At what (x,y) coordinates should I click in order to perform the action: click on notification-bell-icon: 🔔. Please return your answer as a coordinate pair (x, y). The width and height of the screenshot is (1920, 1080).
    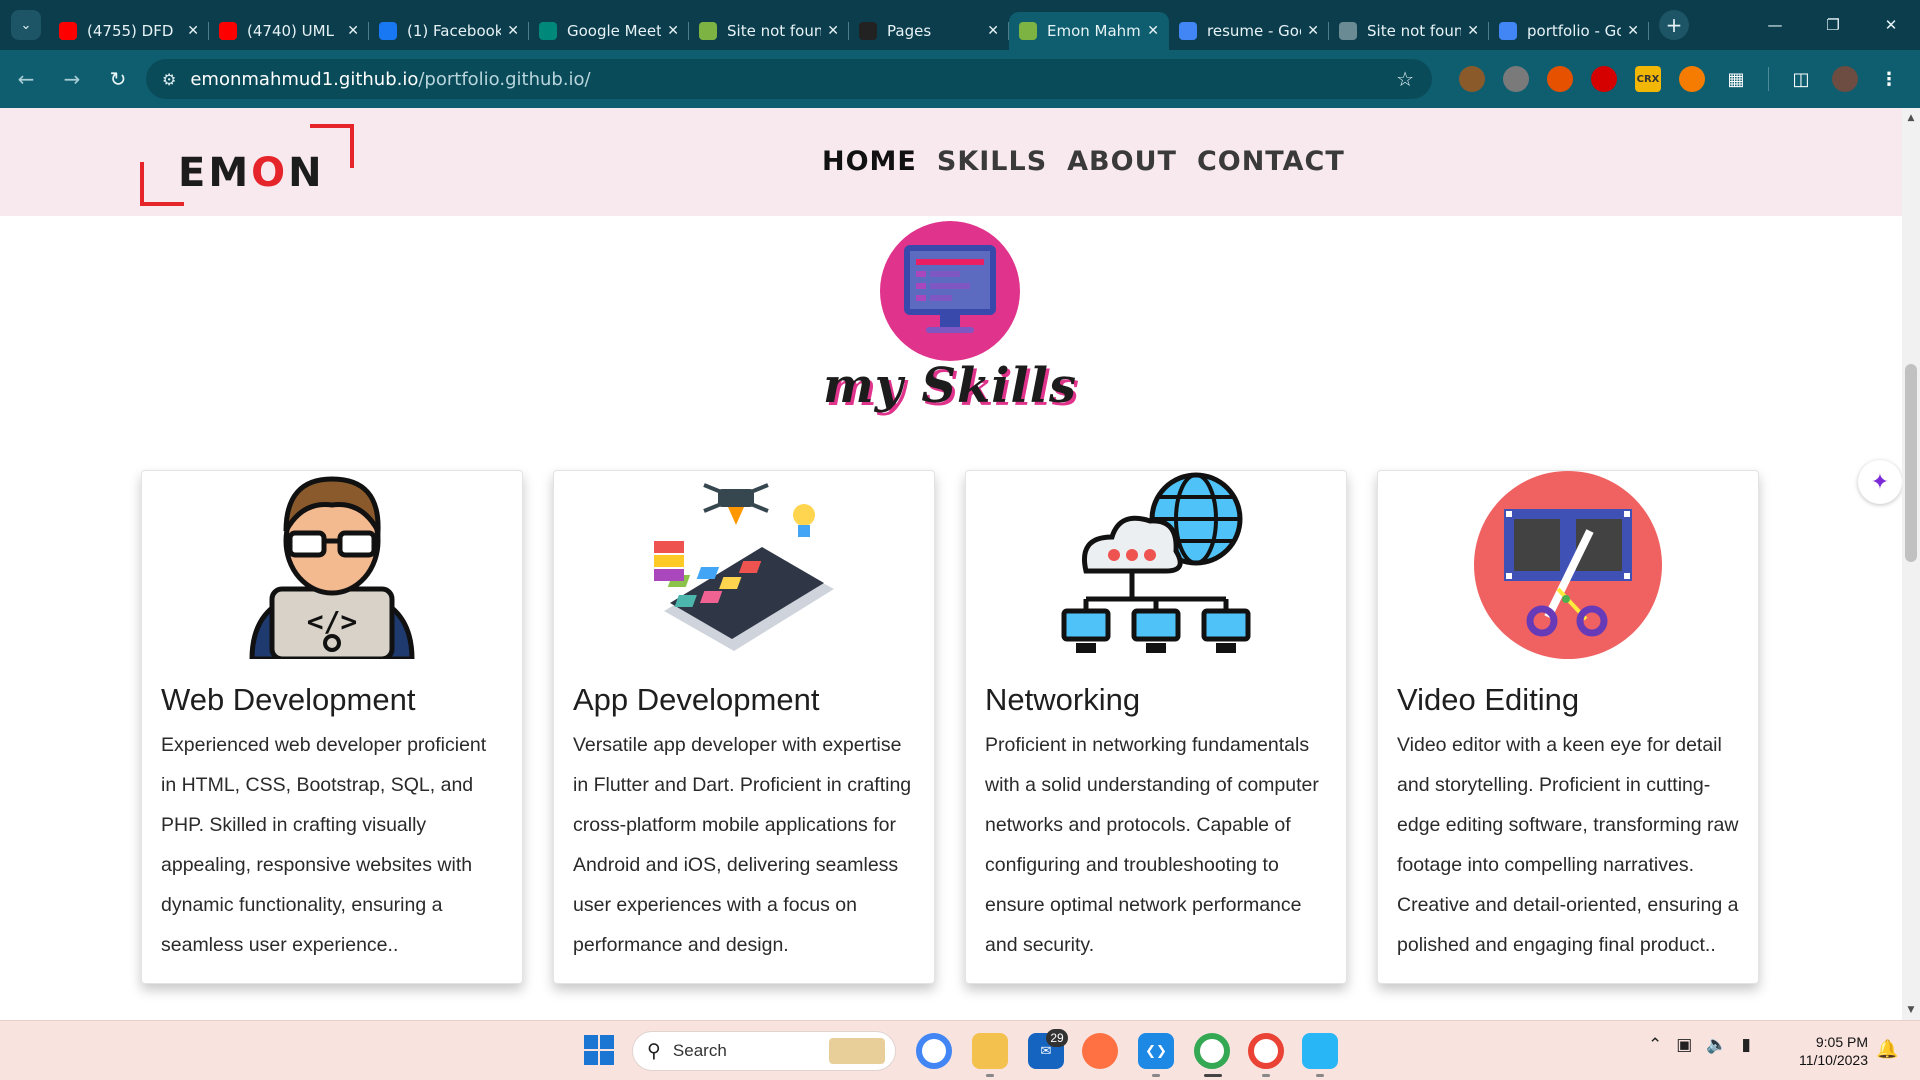
    Looking at the image, I should click on (1887, 1049).